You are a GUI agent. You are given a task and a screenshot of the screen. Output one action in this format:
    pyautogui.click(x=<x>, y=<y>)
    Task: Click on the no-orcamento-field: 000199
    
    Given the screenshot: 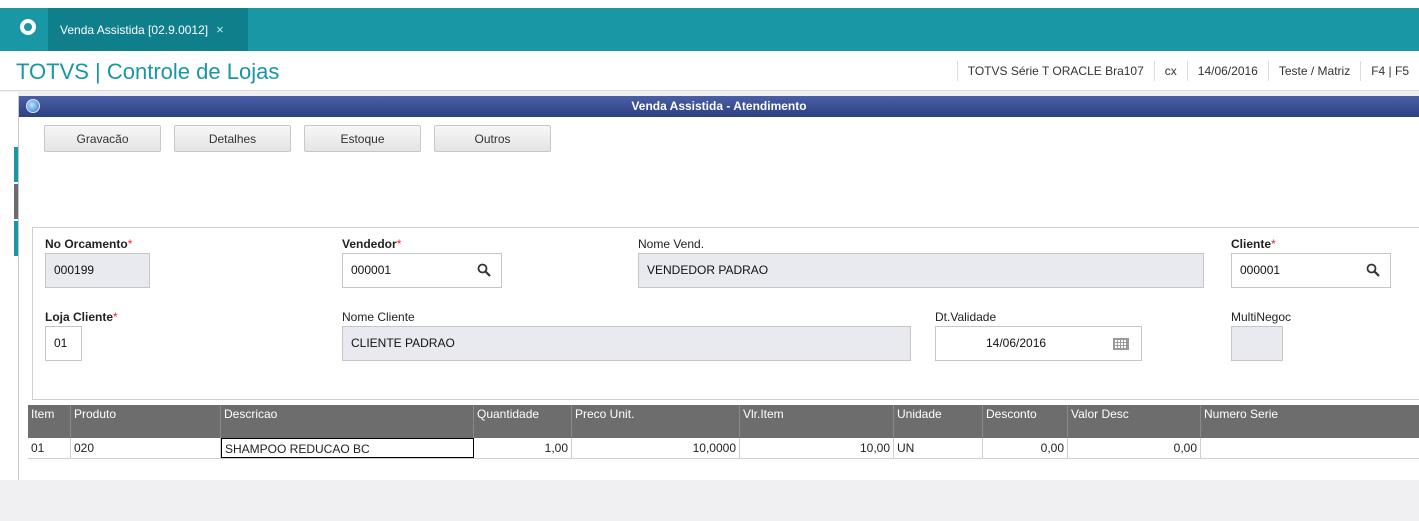 What is the action you would take?
    pyautogui.click(x=97, y=270)
    